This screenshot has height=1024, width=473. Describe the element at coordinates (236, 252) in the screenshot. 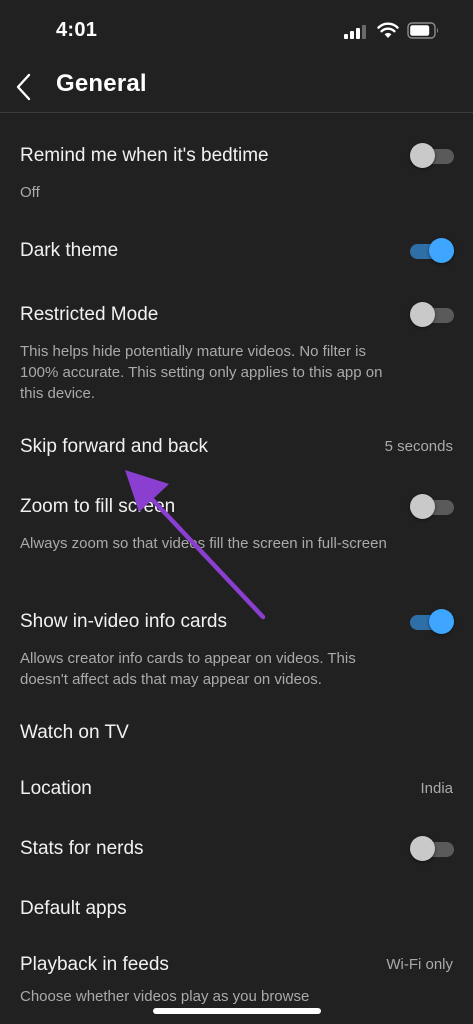

I see `setting-dark-theme: Dark theme` at that location.